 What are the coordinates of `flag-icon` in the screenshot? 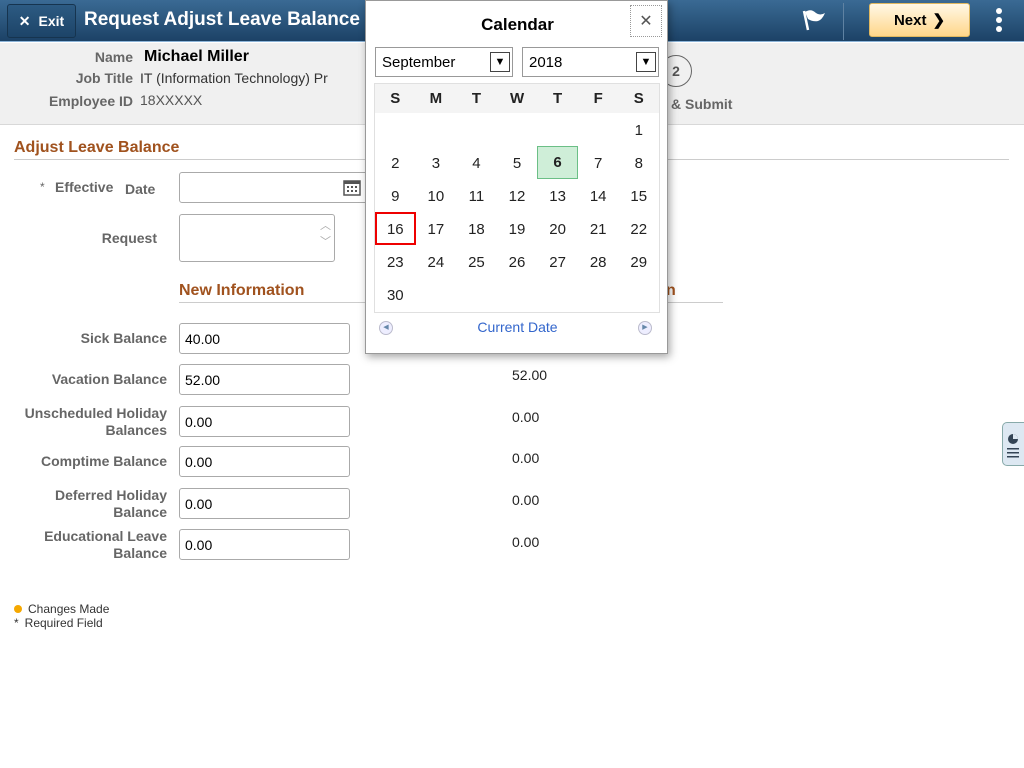 It's located at (813, 20).